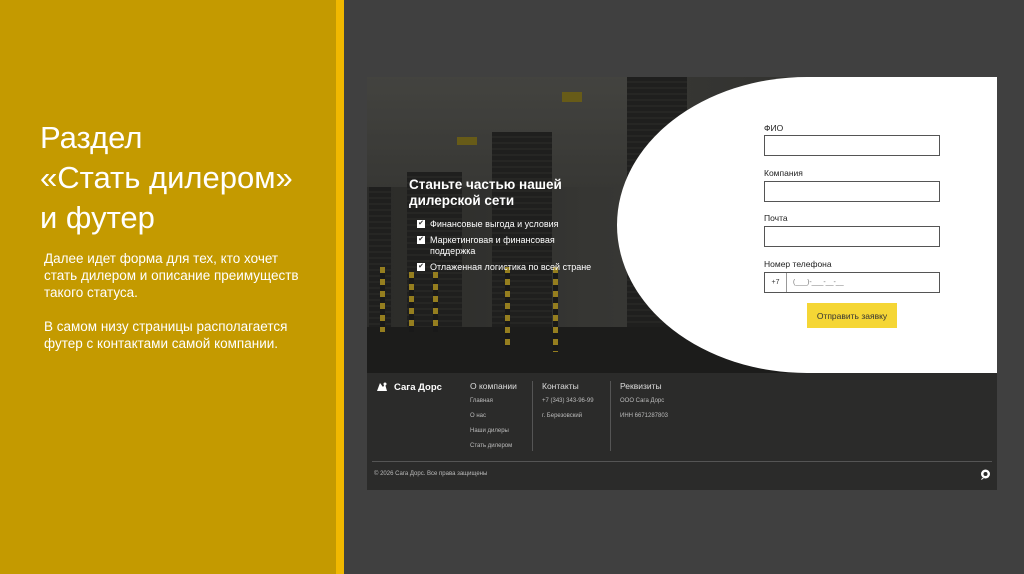  I want to click on company-input, so click(852, 191).